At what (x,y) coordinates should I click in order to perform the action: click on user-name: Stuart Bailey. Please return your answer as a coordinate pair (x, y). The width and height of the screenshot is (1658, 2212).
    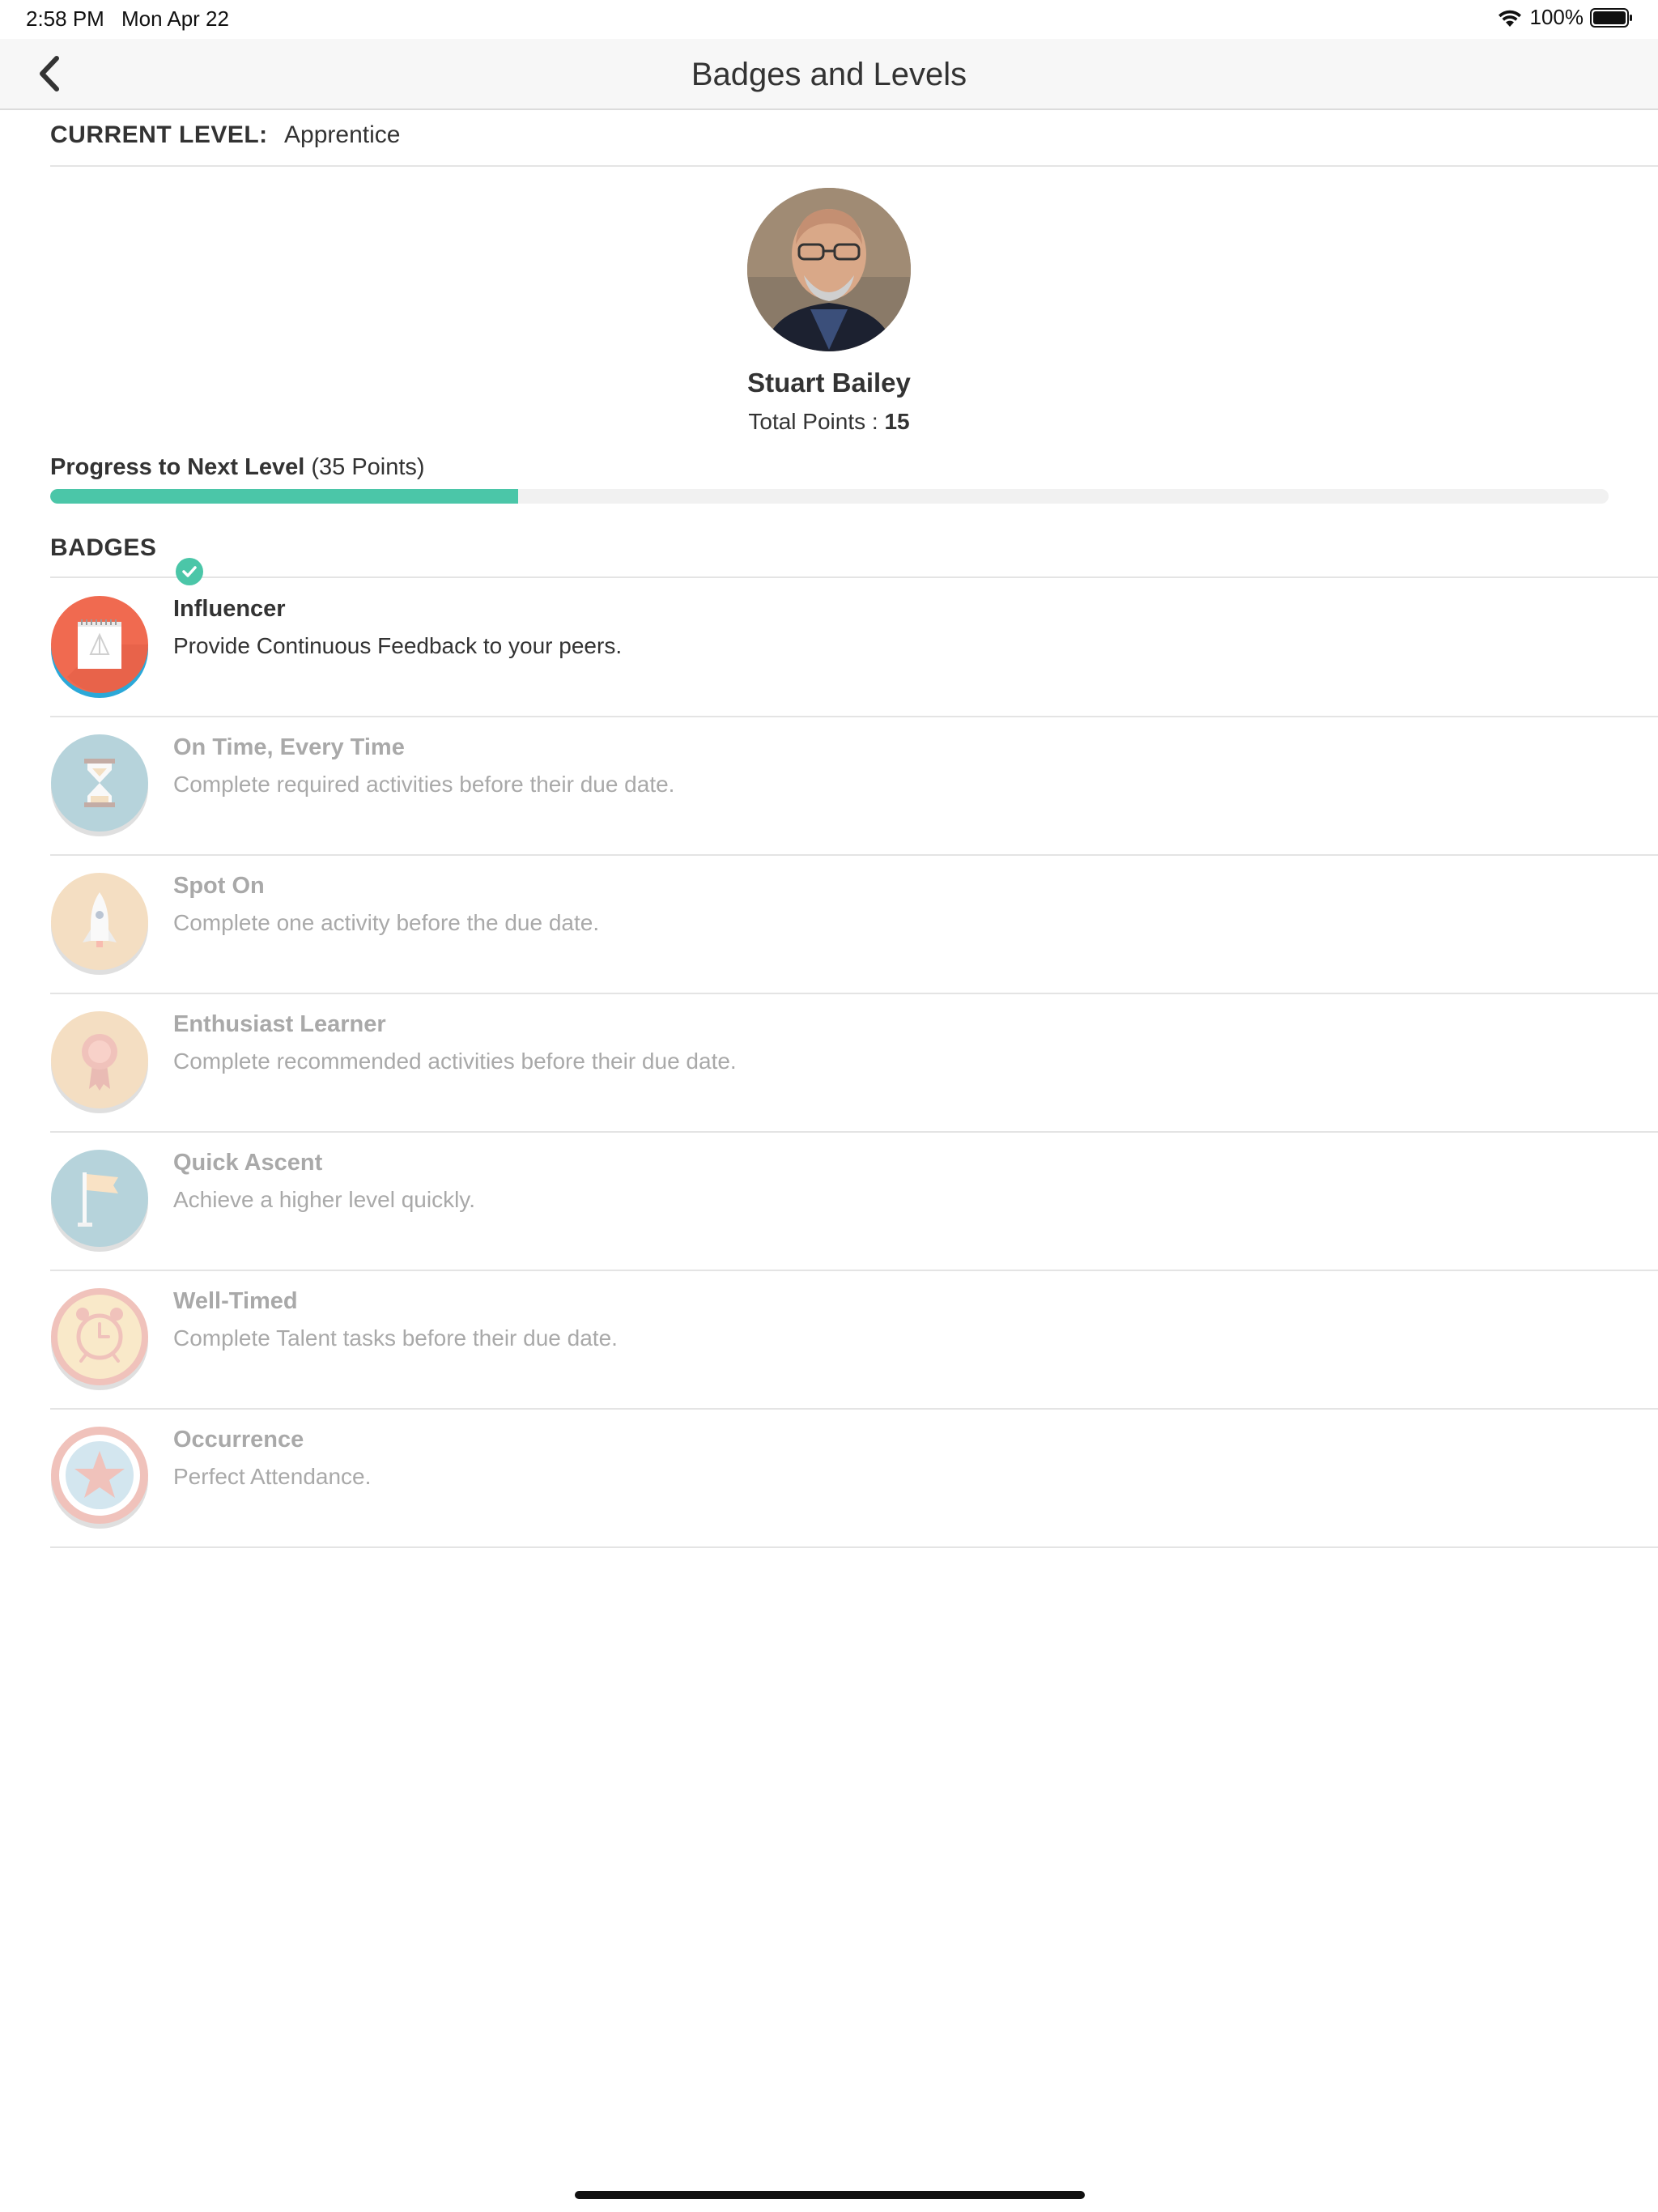
    Looking at the image, I should click on (829, 383).